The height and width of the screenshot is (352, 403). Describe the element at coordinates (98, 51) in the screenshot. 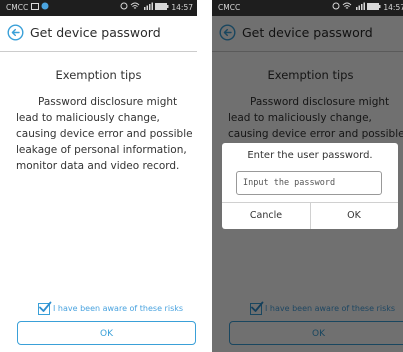

I see `title-divider` at that location.